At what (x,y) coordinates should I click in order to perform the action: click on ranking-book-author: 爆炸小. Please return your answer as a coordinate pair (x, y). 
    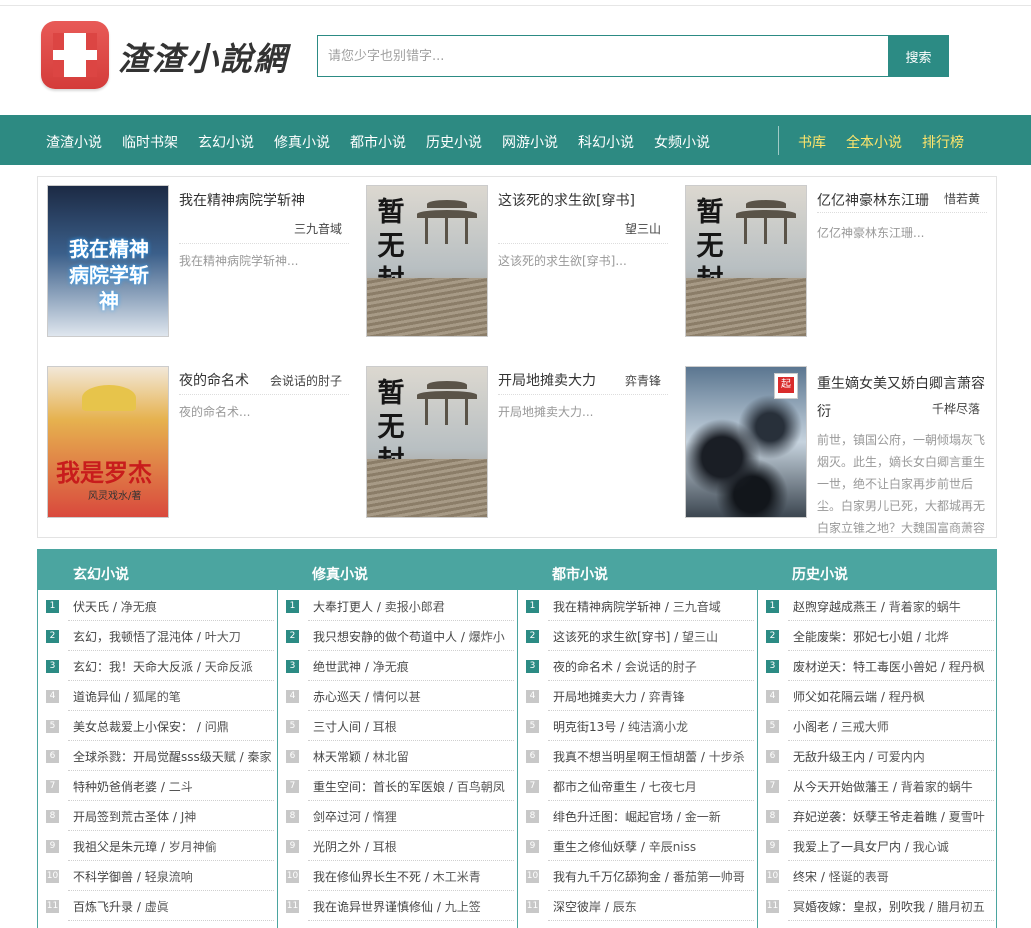
    Looking at the image, I should click on (487, 637).